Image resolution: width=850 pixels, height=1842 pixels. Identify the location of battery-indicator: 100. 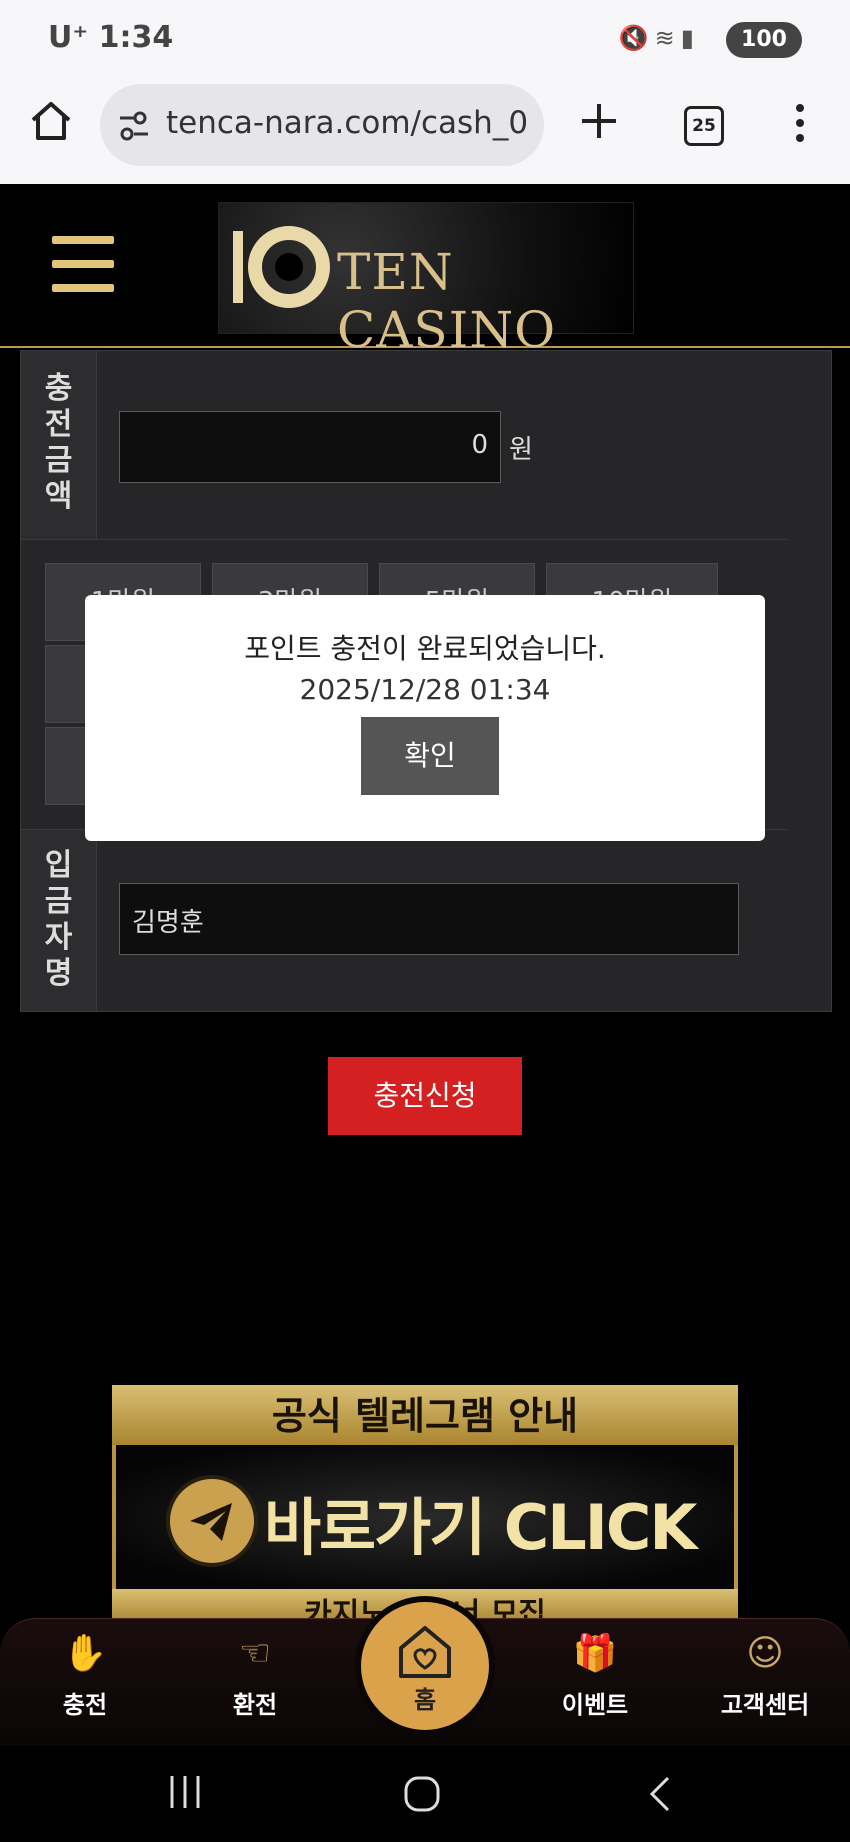
(764, 40).